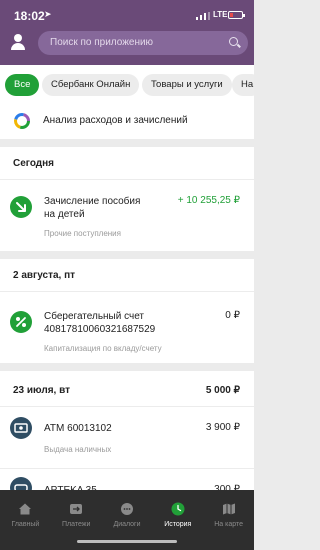 The width and height of the screenshot is (320, 550). Describe the element at coordinates (233, 41) in the screenshot. I see `search-icon` at that location.